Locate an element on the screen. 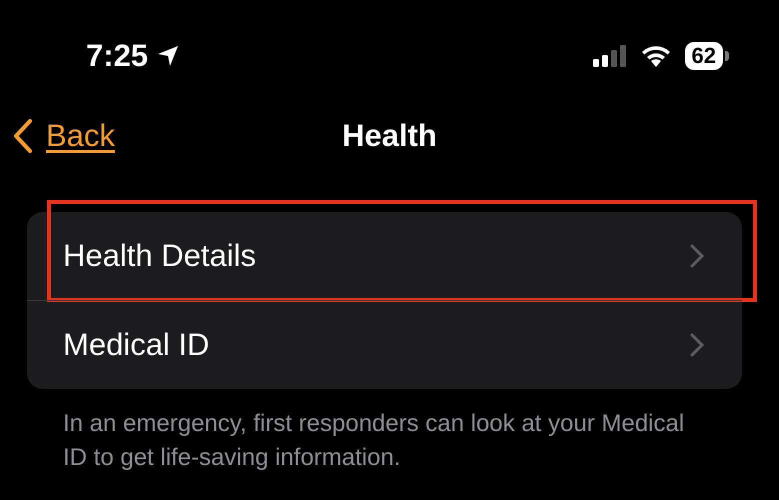  back-chevron-icon is located at coordinates (23, 136).